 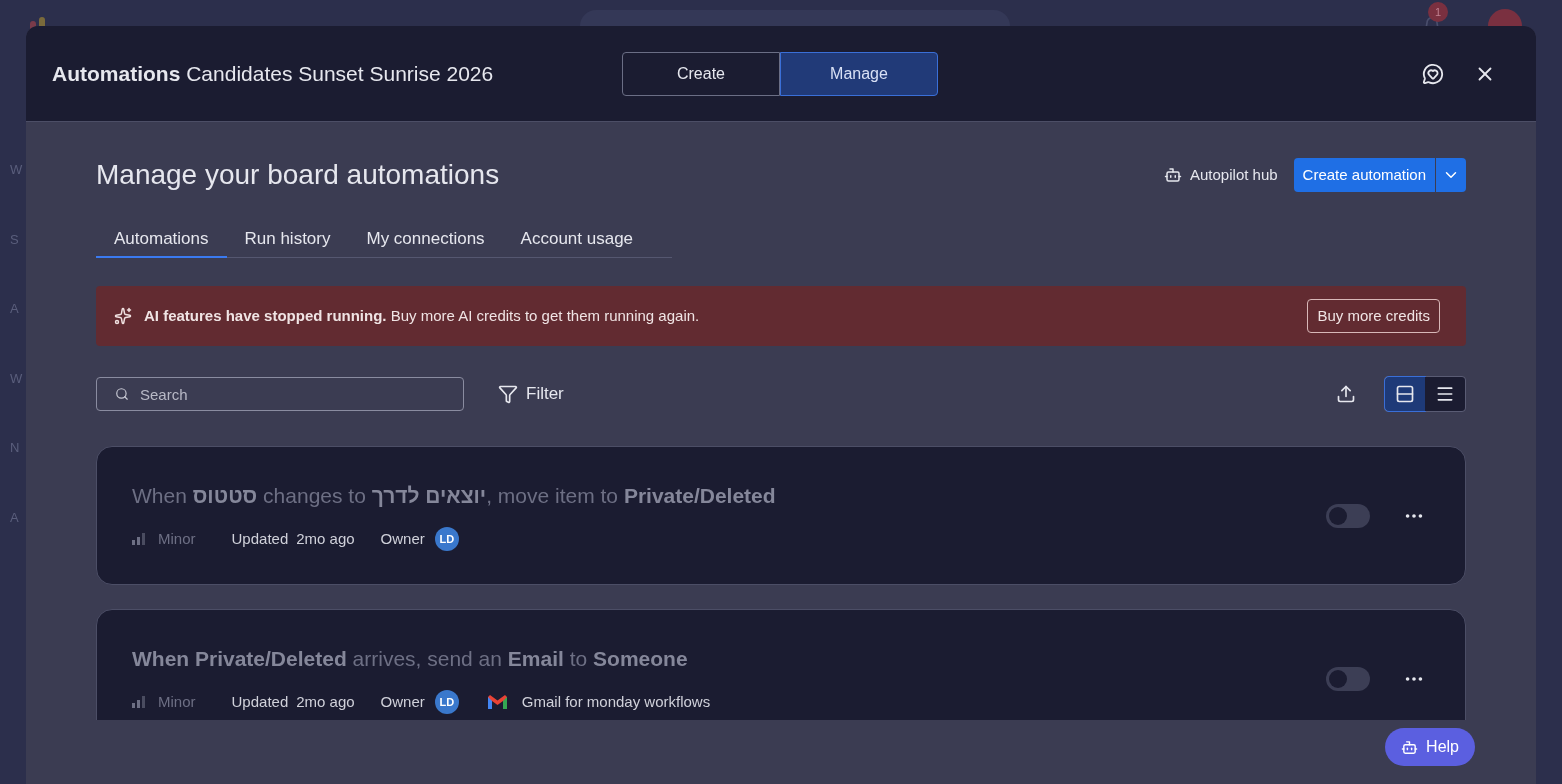 I want to click on banner-message: AI features have stopped running. Buy more AI credits to get them running again., so click(x=422, y=315).